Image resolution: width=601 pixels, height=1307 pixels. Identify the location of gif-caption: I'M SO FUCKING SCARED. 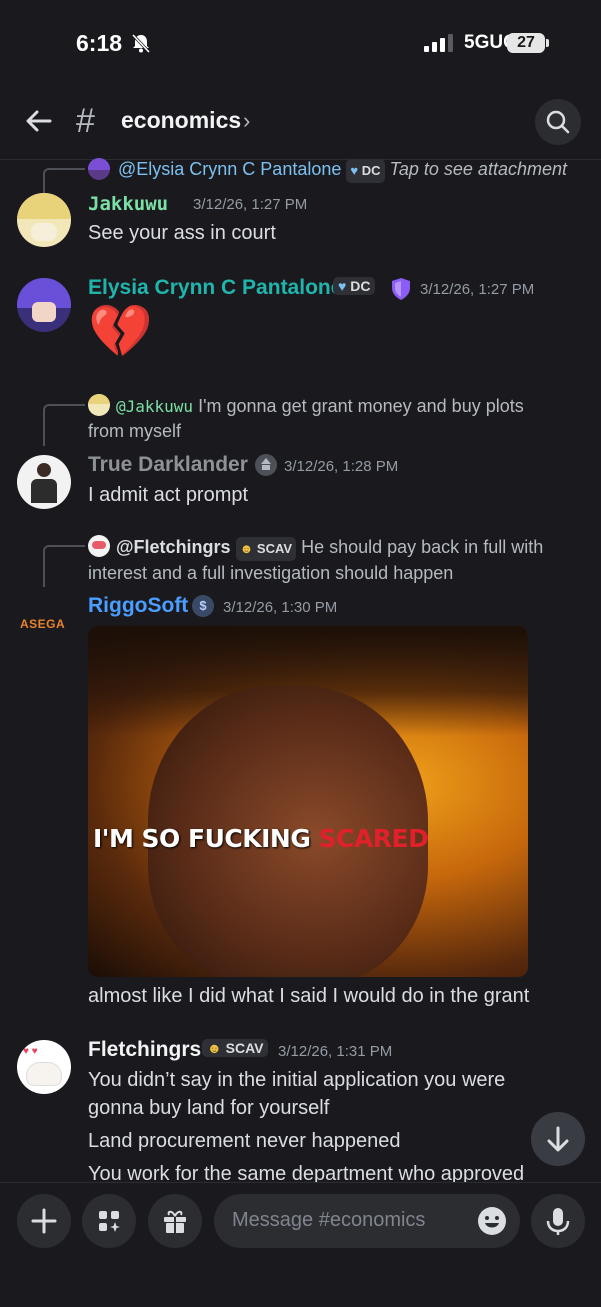
(261, 838).